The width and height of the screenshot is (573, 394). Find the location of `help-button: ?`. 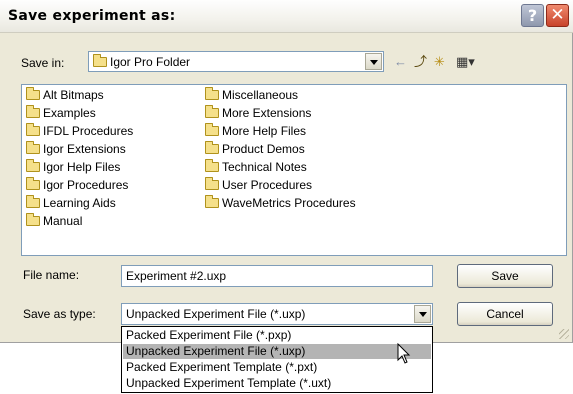

help-button: ? is located at coordinates (532, 15).